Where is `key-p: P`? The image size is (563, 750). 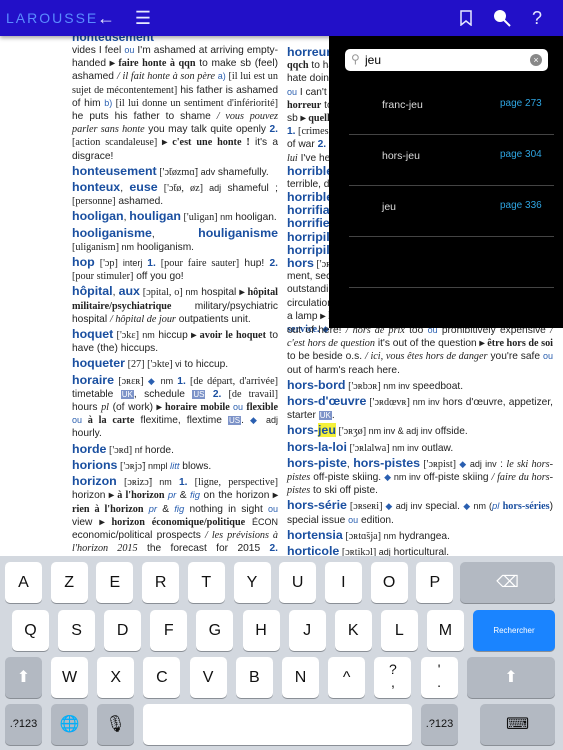 key-p: P is located at coordinates (435, 582).